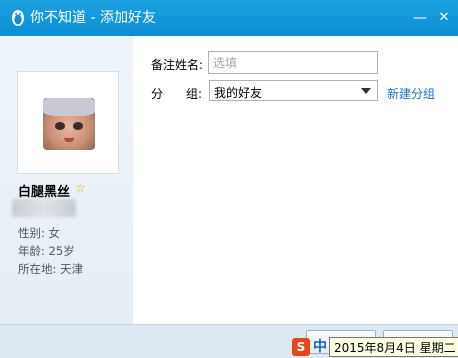 Image resolution: width=458 pixels, height=358 pixels. Describe the element at coordinates (229, 18) in the screenshot. I see `title-bar: 你不知道 - 添加好友 — ✕` at that location.